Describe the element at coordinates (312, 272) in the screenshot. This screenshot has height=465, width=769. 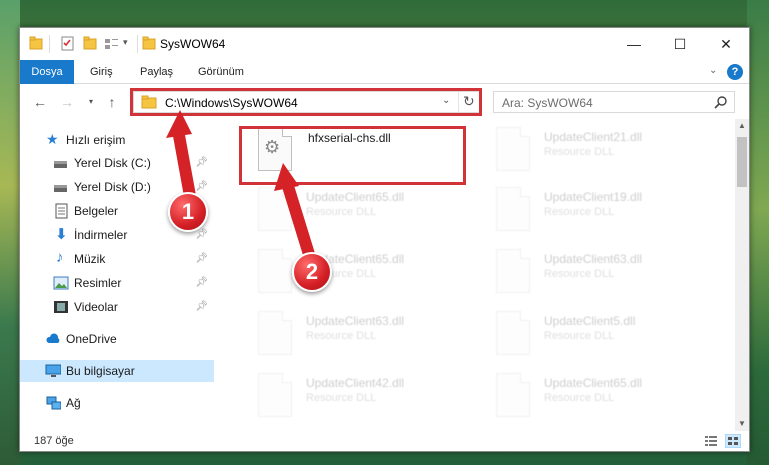
I see `step-2-badge: 2` at that location.